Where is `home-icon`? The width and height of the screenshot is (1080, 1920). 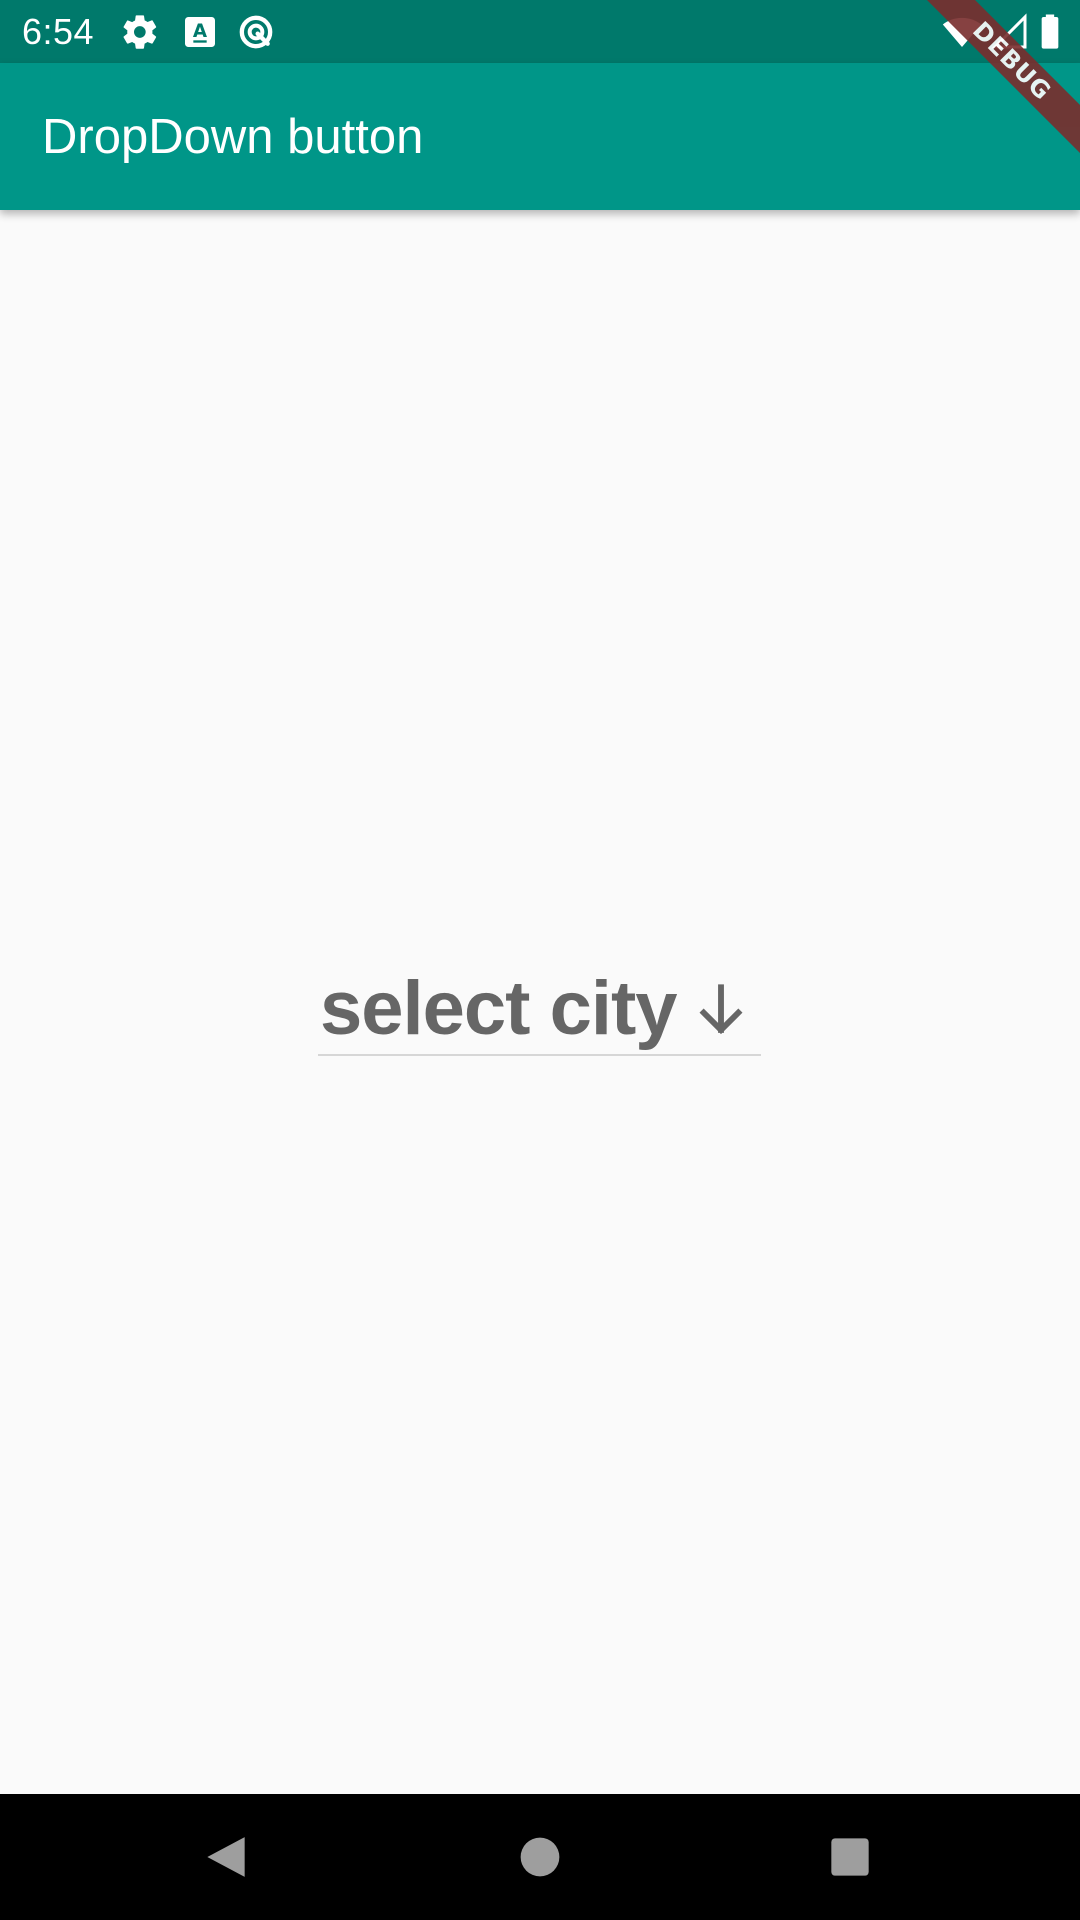
home-icon is located at coordinates (540, 1857).